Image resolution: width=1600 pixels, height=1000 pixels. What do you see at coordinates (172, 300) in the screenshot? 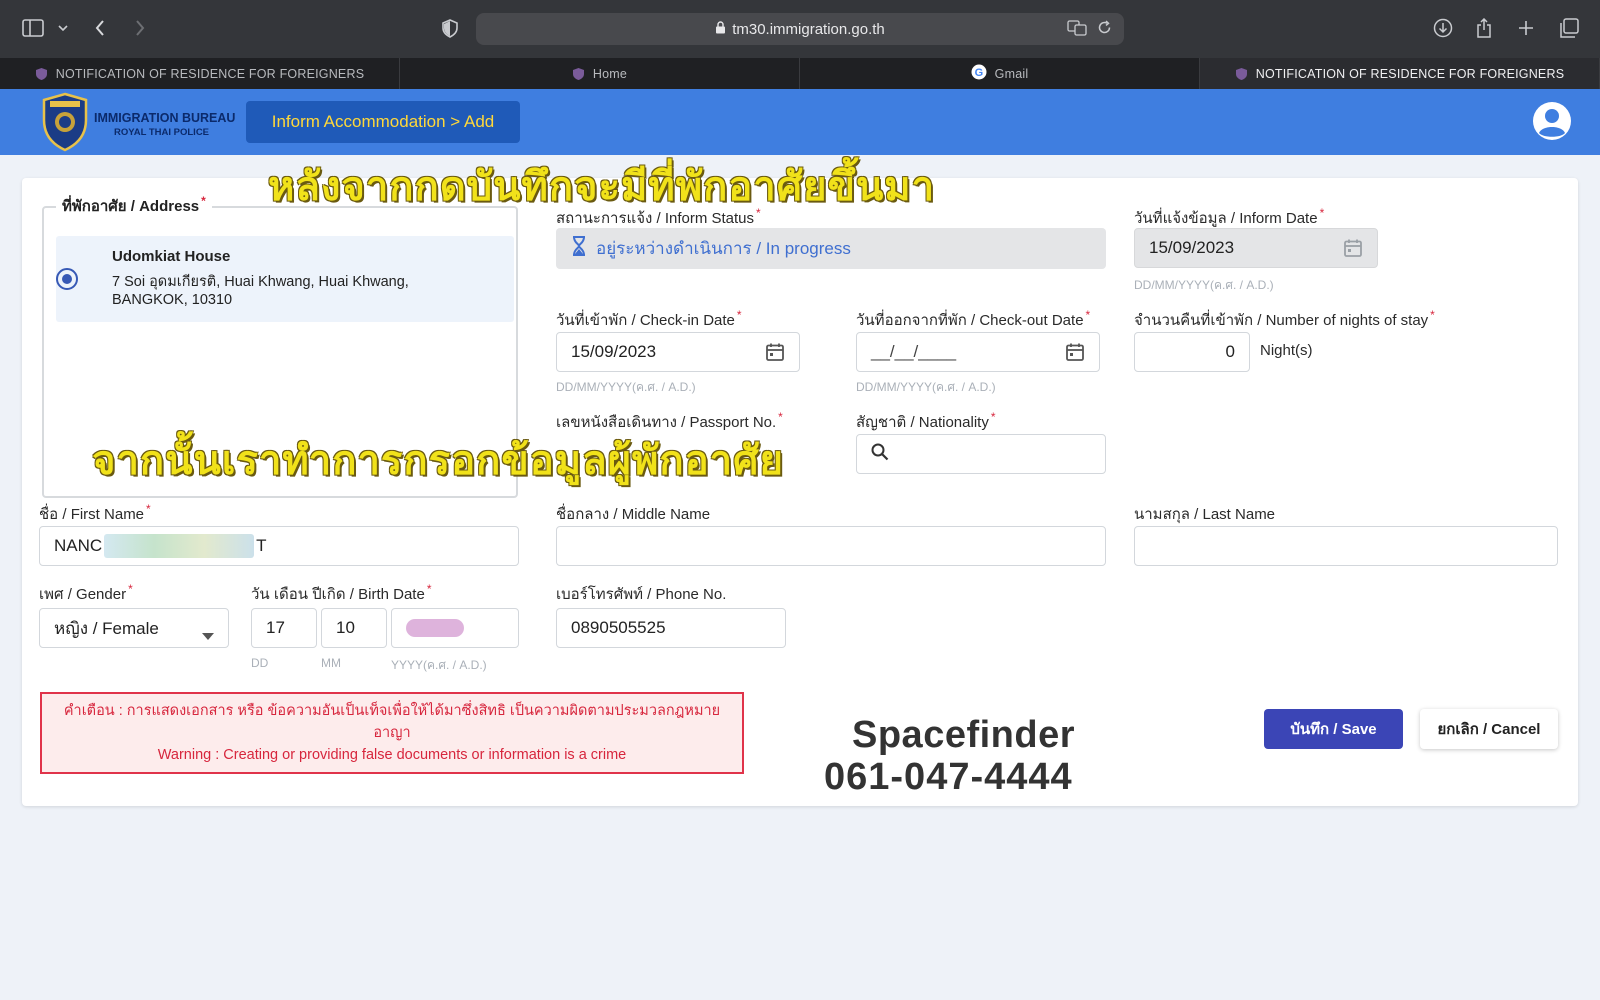
I see `address-line2: BANGKOK, 10310` at bounding box center [172, 300].